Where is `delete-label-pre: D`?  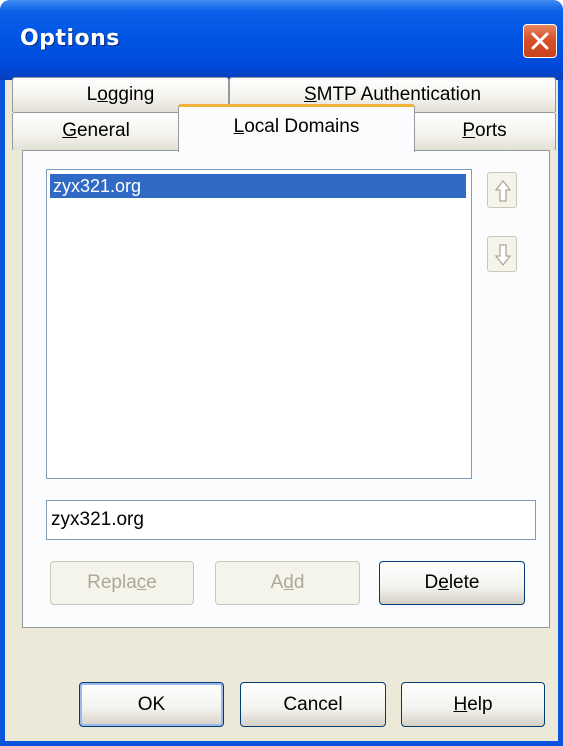 delete-label-pre: D is located at coordinates (431, 582).